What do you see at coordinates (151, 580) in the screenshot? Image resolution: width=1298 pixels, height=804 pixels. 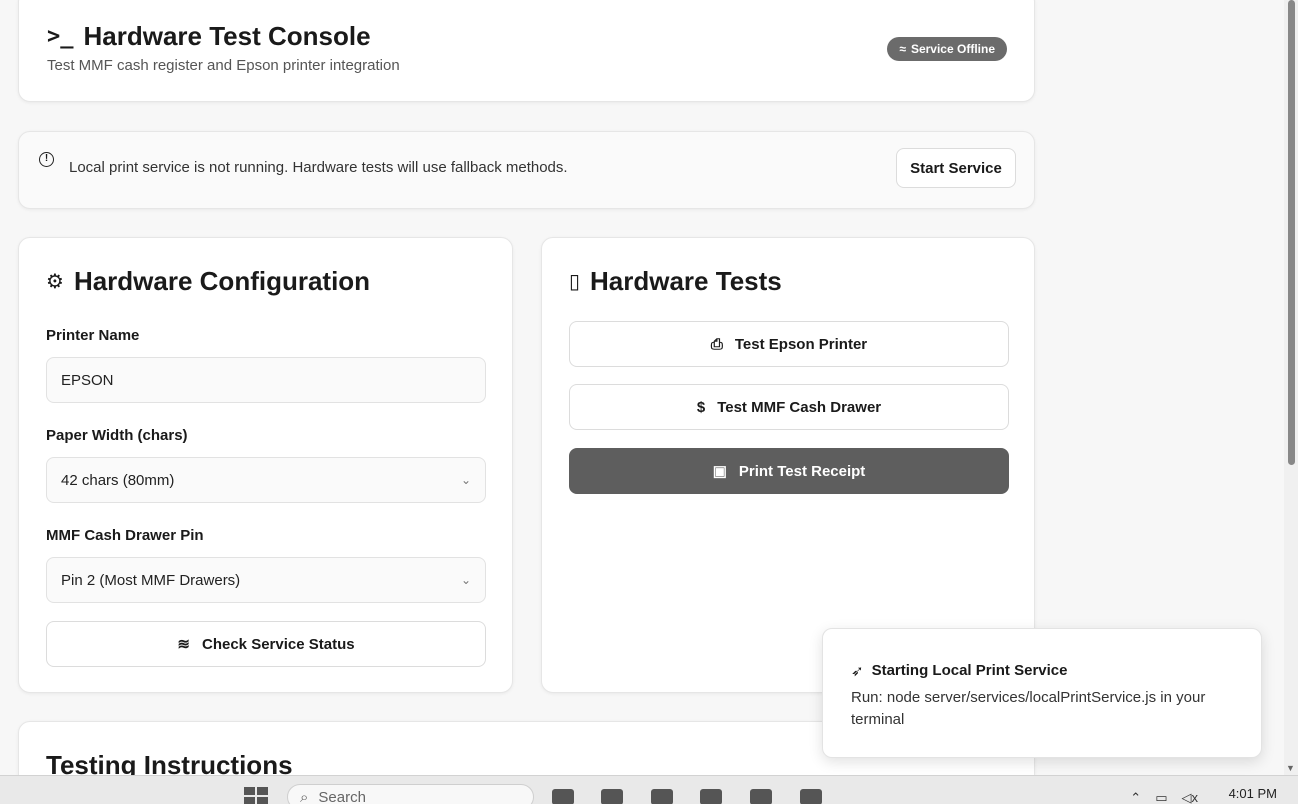 I see `cash-drawer-pin-value: Pin 2 (Most MMF Drawers)` at bounding box center [151, 580].